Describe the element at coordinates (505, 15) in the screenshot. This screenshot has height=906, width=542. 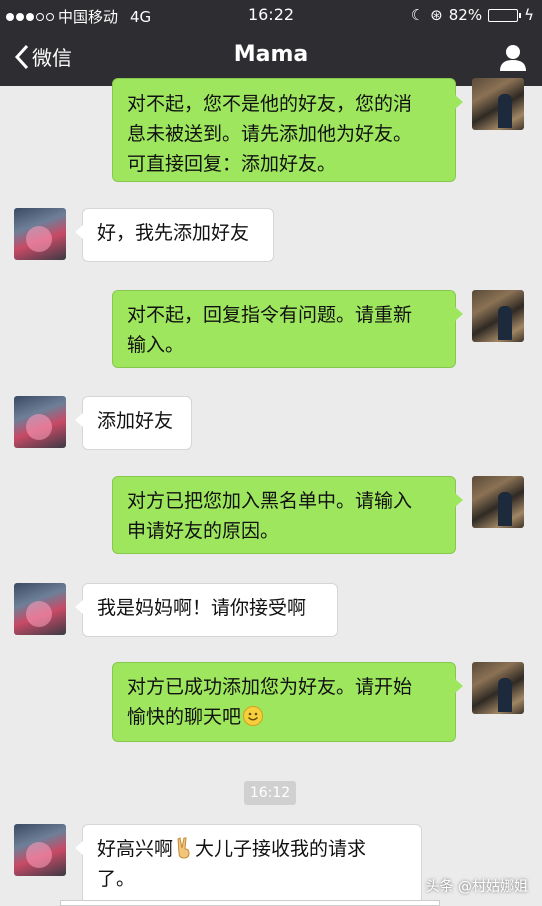
I see `battery-icon` at that location.